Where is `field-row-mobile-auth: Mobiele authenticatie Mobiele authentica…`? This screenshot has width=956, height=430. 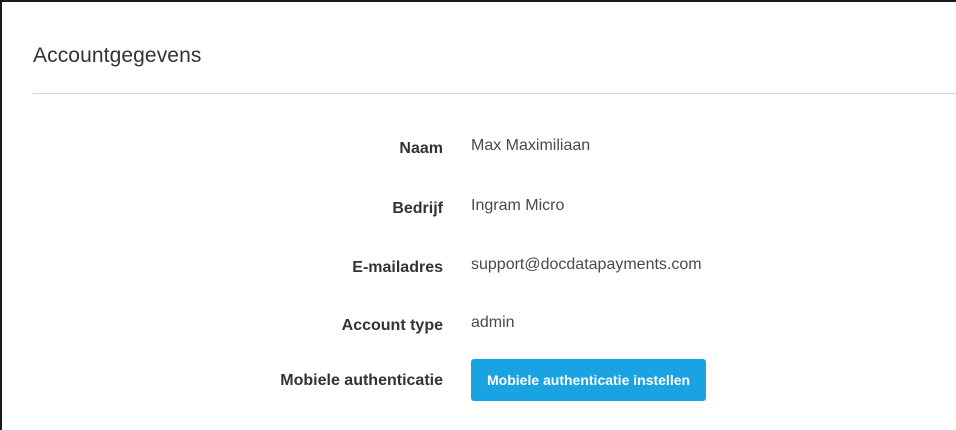
field-row-mobile-auth: Mobiele authenticatie Mobiele authentica… is located at coordinates (479, 380).